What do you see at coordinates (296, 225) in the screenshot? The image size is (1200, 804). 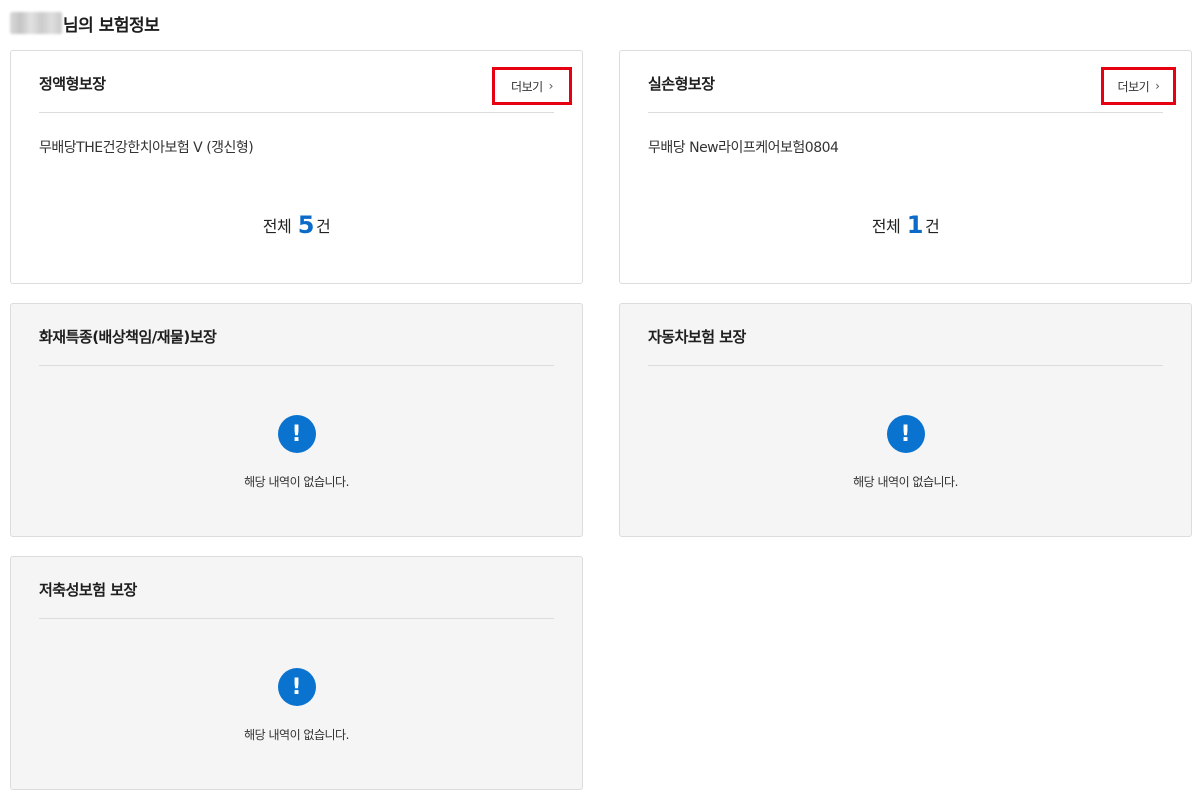 I see `total-count: 전체 5건` at bounding box center [296, 225].